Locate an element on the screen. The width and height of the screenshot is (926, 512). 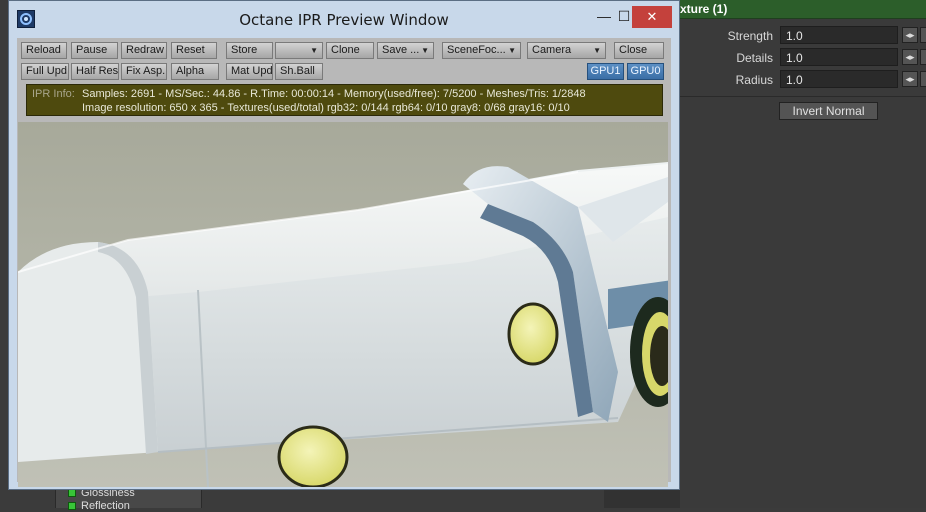
camera-select: Camera ▼ is located at coordinates (566, 50).